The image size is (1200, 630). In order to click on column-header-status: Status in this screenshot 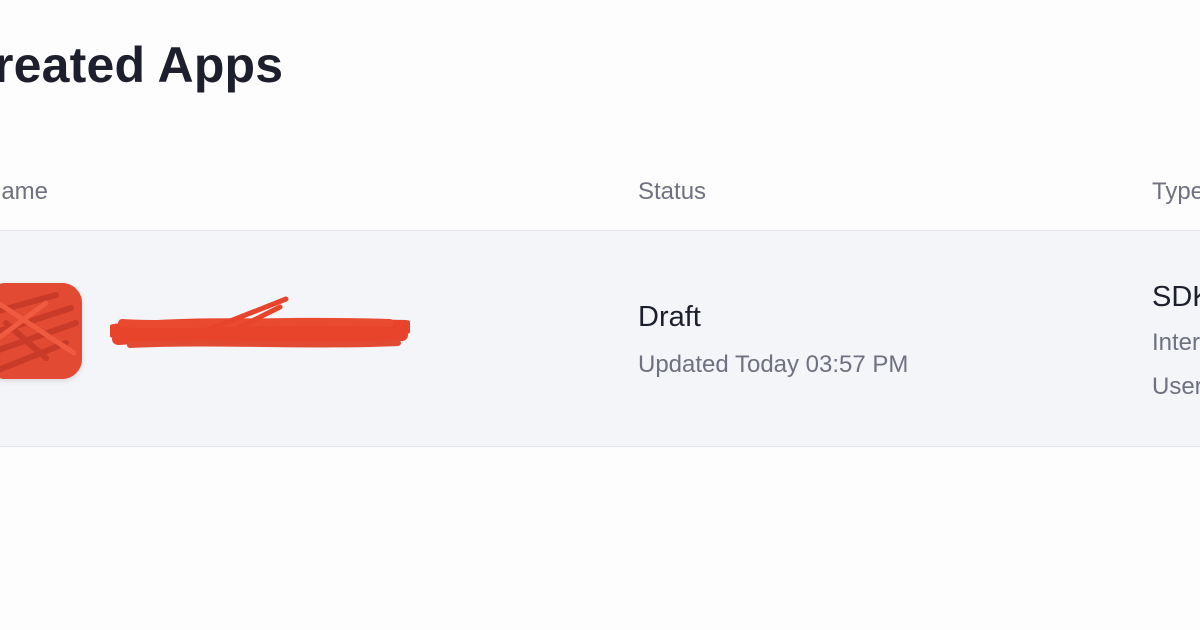, I will do `click(672, 192)`.